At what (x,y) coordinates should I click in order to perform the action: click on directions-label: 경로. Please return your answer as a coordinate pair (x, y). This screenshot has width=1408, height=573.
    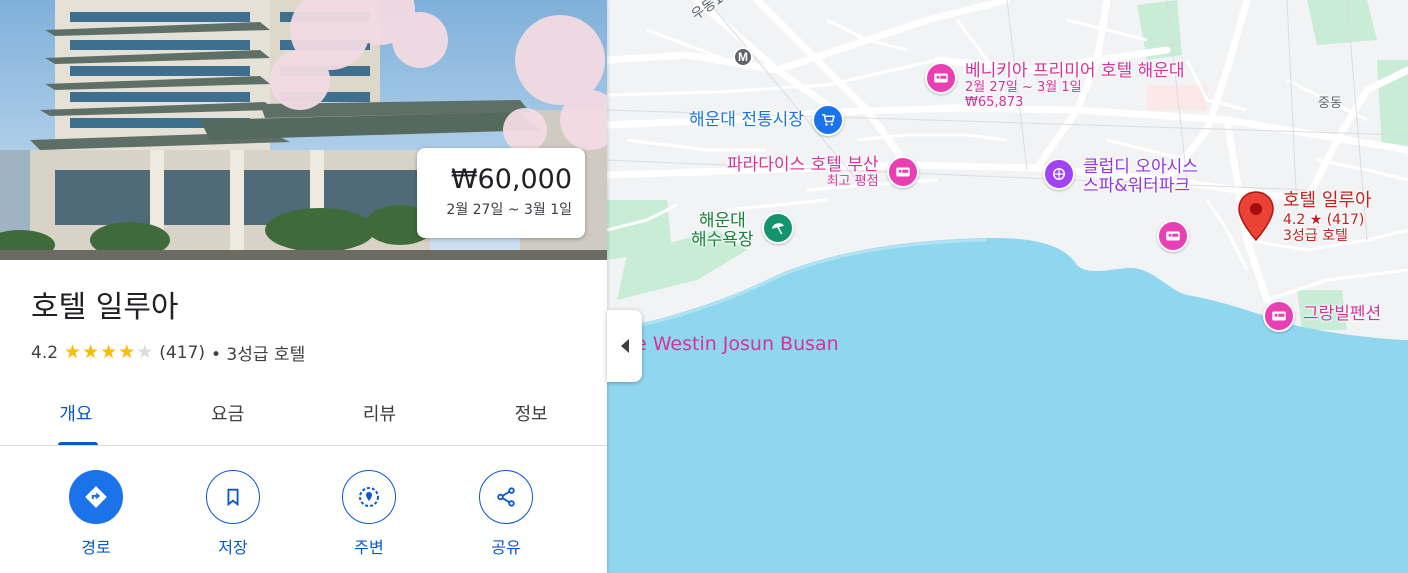
    Looking at the image, I should click on (96, 547).